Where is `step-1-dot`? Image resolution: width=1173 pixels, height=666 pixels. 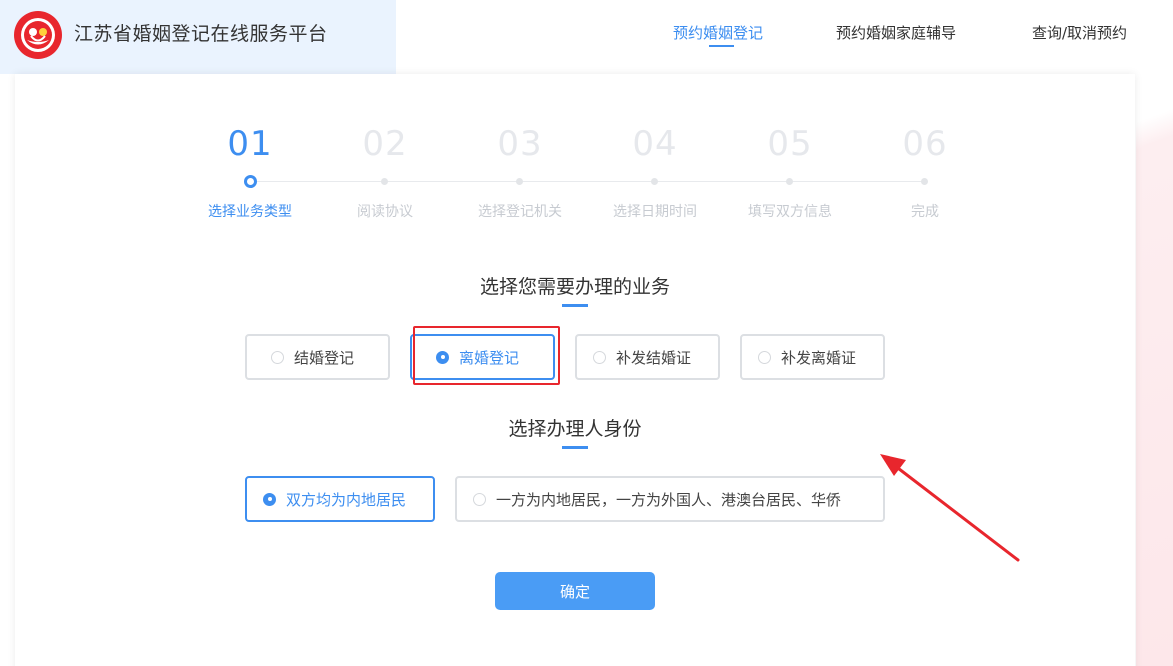 step-1-dot is located at coordinates (250, 181).